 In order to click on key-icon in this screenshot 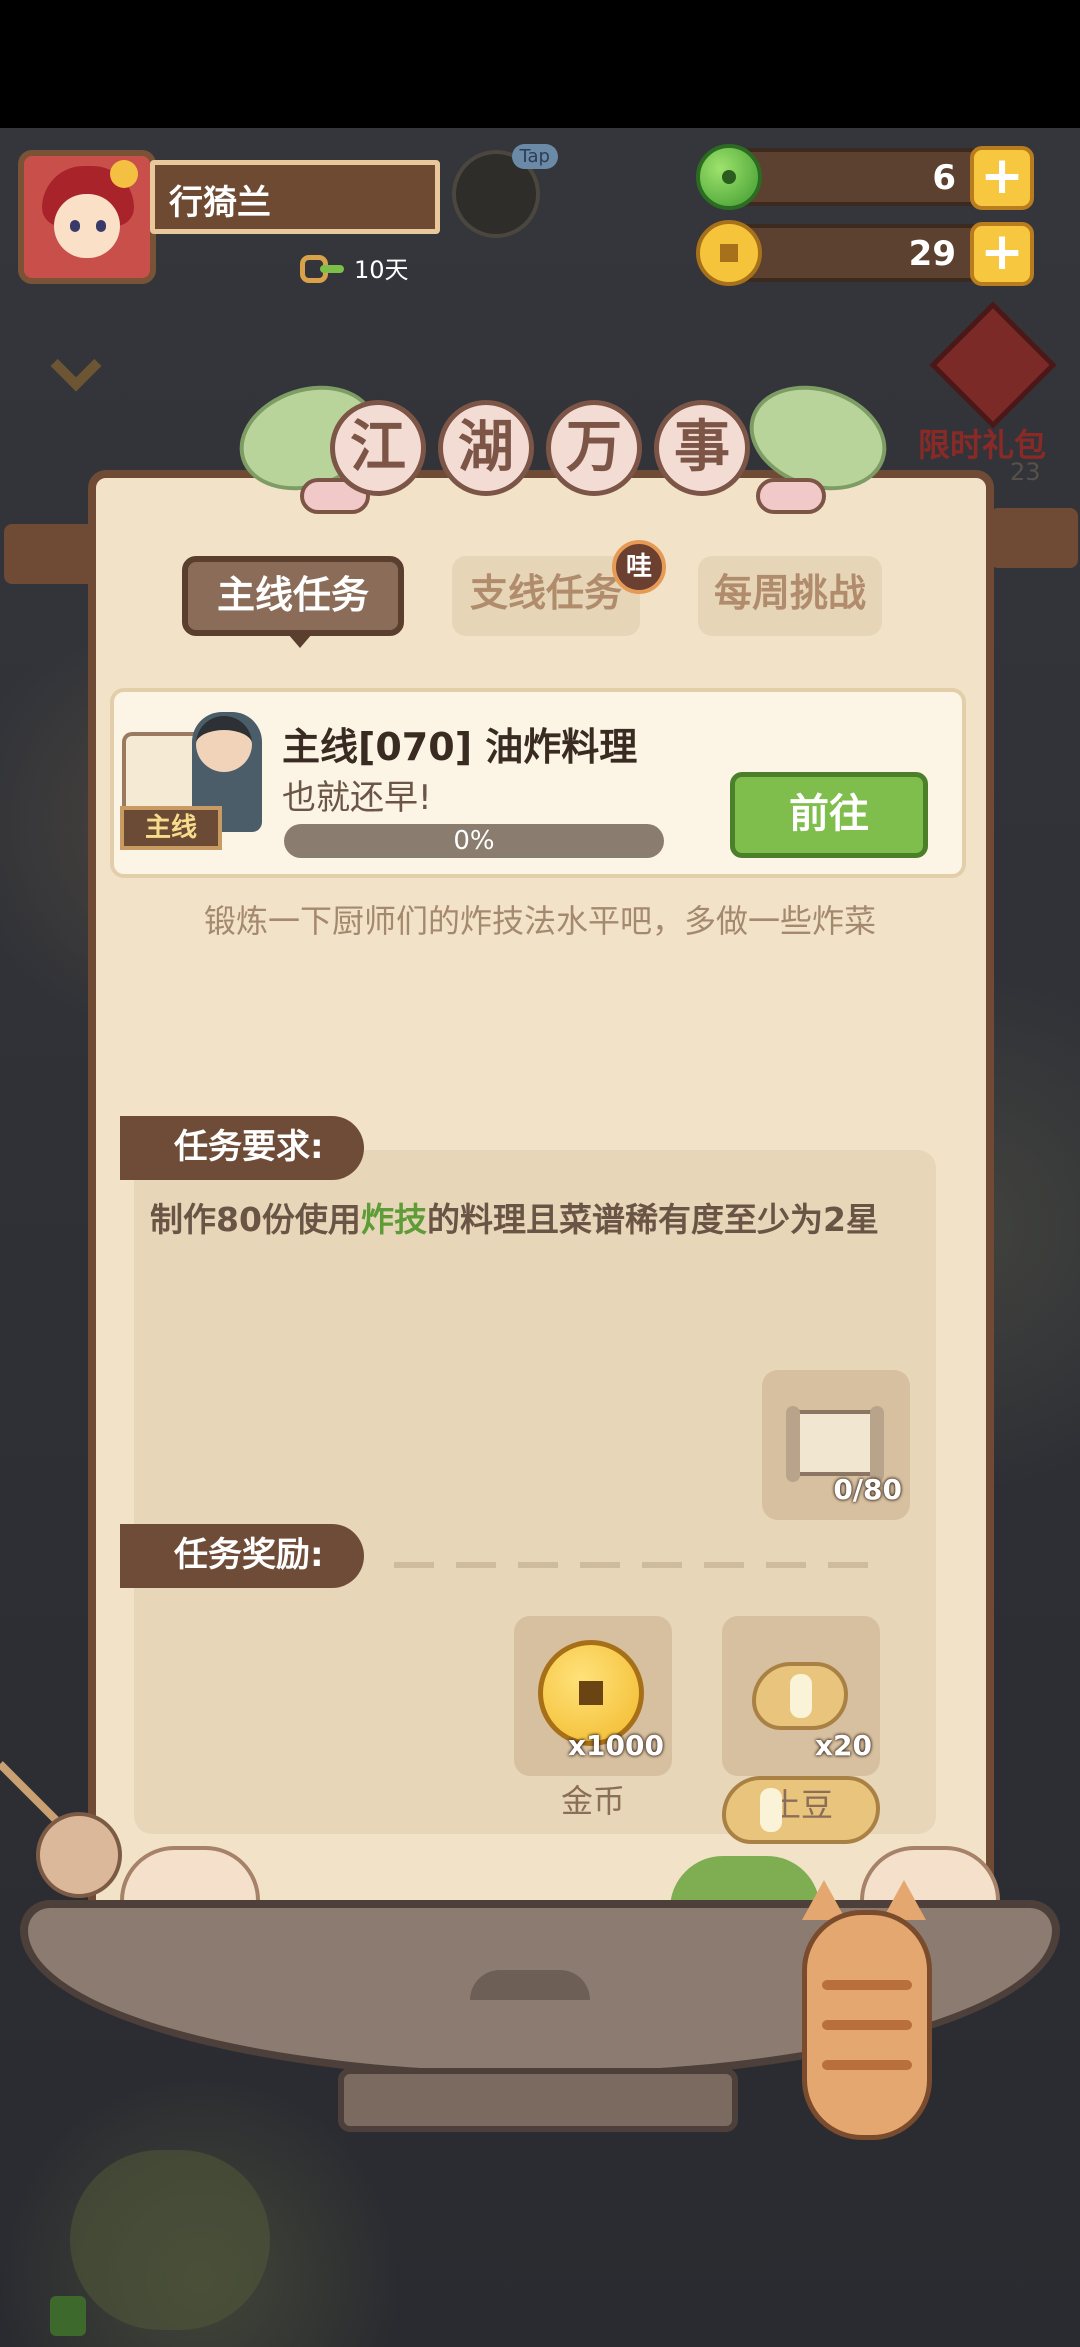, I will do `click(323, 268)`.